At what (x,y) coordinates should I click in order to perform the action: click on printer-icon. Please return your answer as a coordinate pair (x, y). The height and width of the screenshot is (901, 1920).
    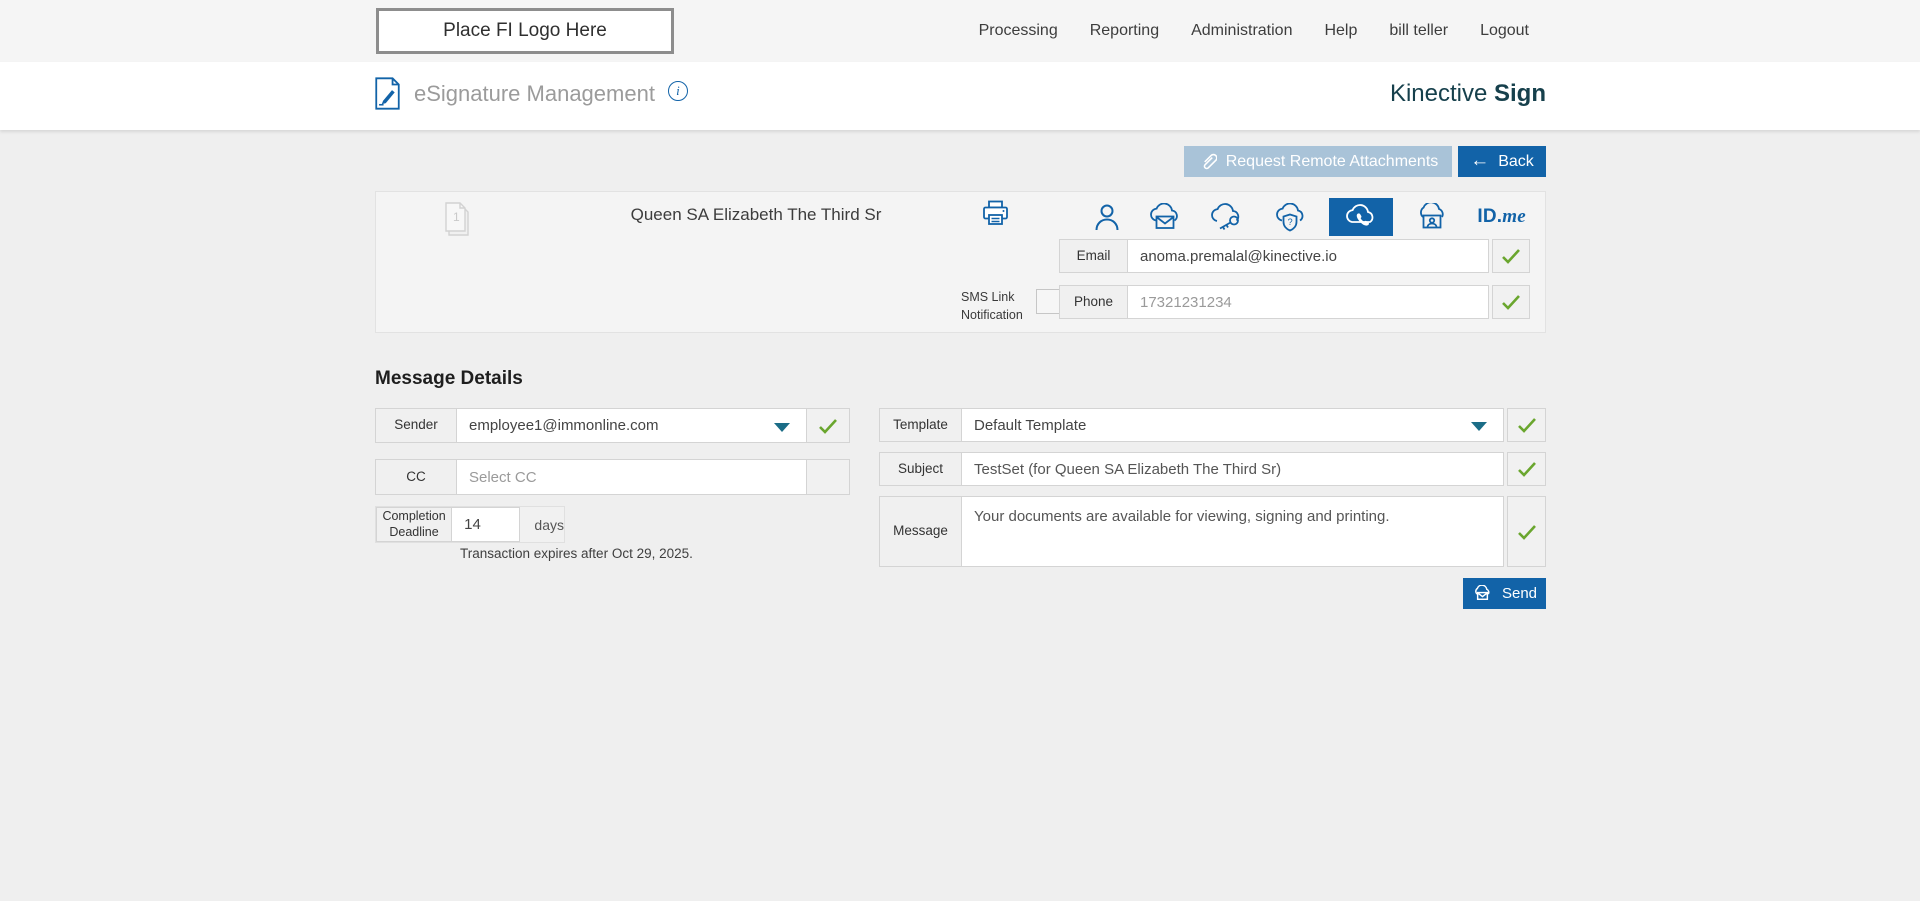
    Looking at the image, I should click on (995, 213).